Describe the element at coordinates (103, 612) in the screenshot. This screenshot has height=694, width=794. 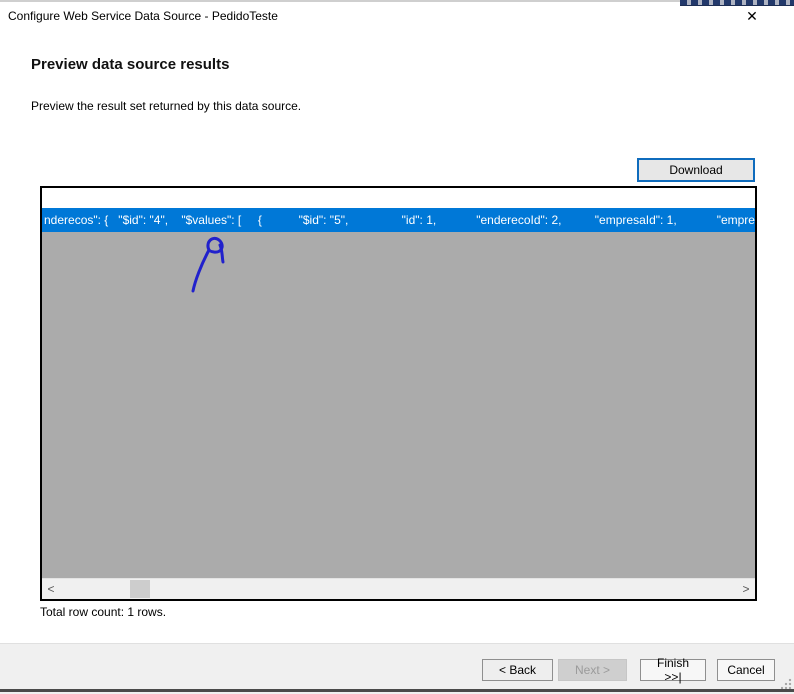
I see `total-row-count: Total row count: 1 rows.` at that location.